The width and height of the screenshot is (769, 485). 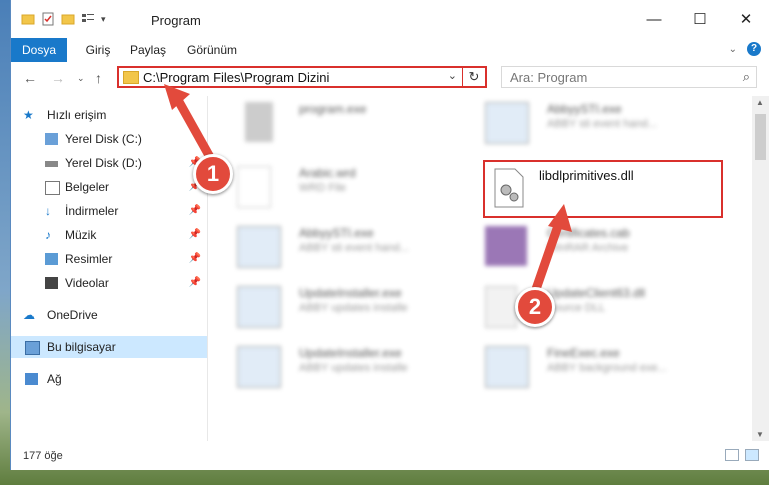 I want to click on address-dropdown-icon: ⌄, so click(x=452, y=75).